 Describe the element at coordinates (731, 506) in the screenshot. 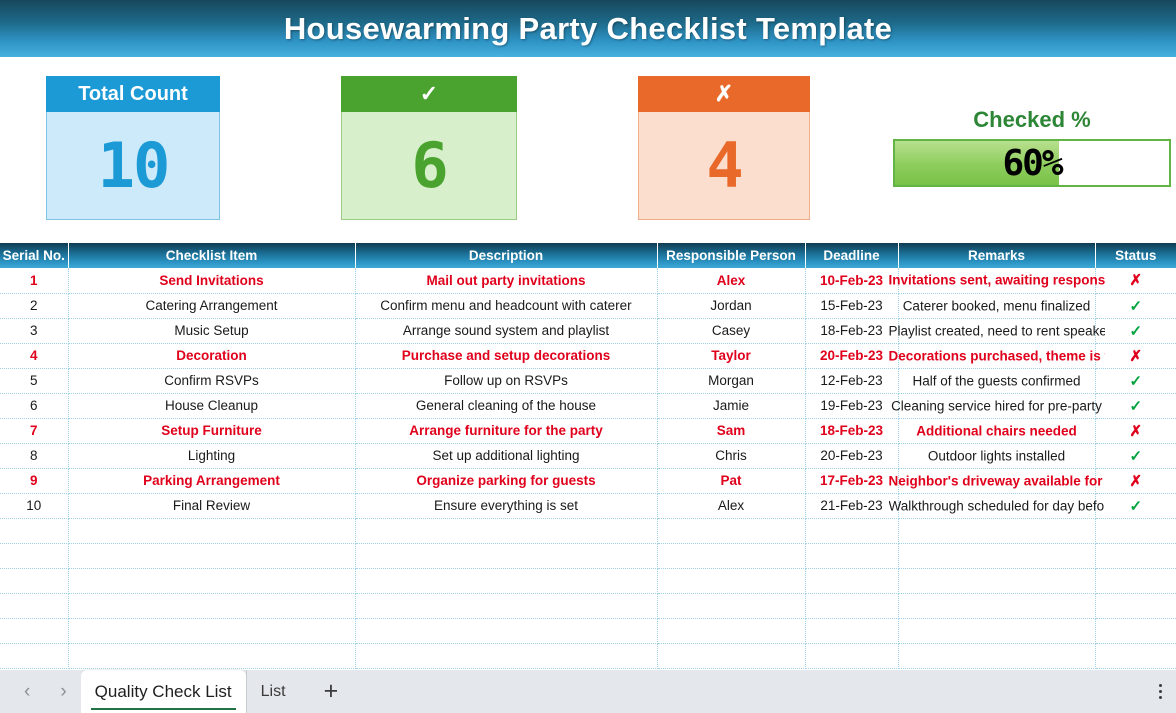

I see `cell-responsible-person: Alex` at that location.